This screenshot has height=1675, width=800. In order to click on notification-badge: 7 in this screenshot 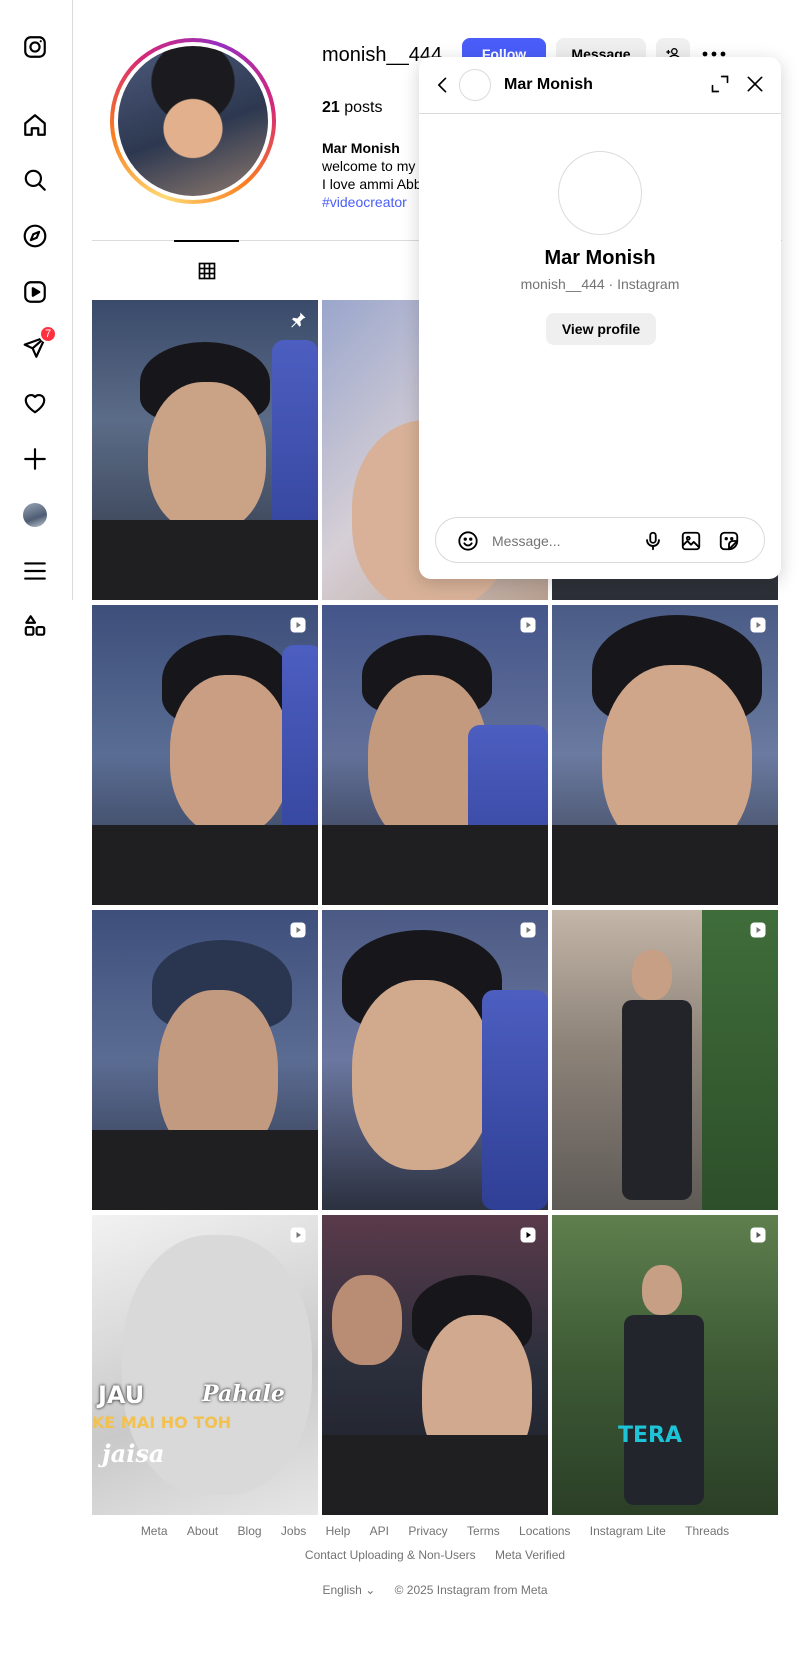, I will do `click(48, 334)`.